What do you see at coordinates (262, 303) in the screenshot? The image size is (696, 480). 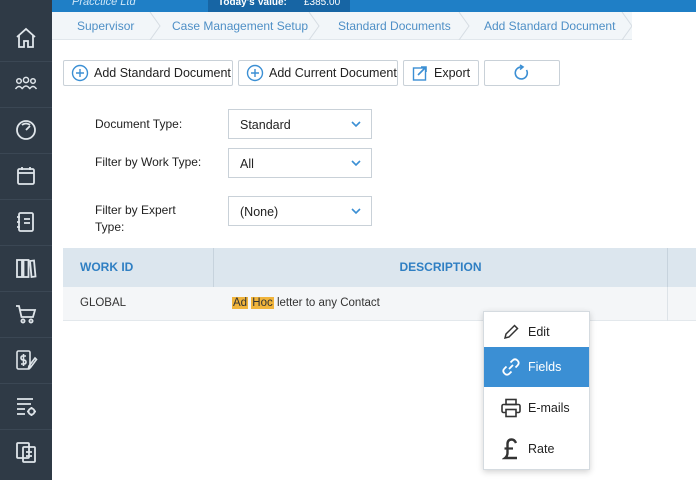 I see `search-highlight: Hoc` at bounding box center [262, 303].